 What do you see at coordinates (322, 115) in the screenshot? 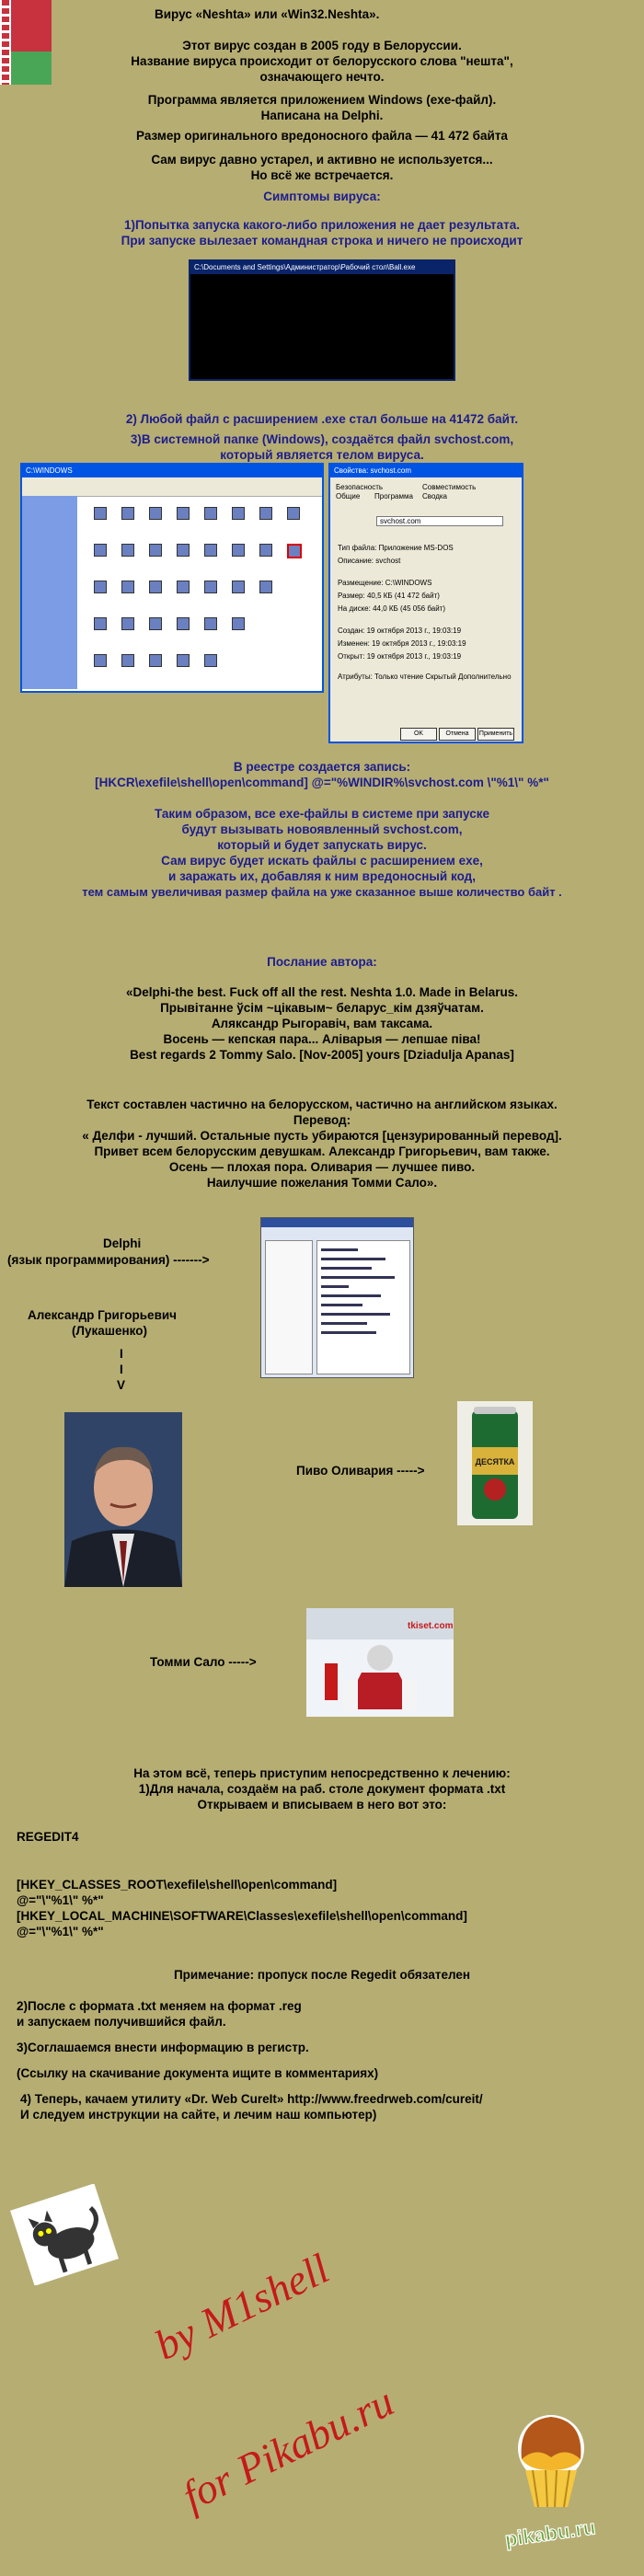
I see `intro-line: Написана на Delphi.` at bounding box center [322, 115].